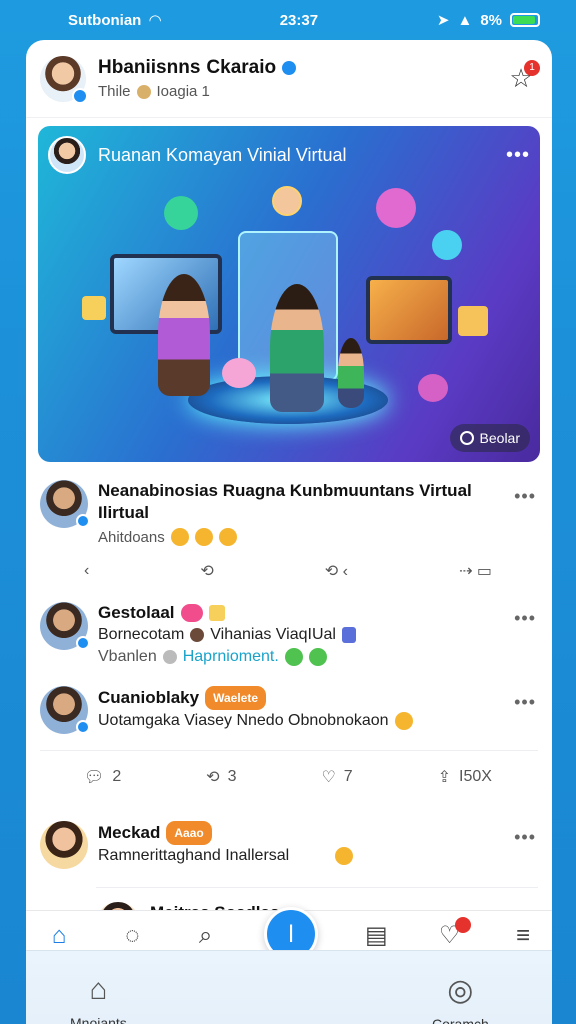 This screenshot has height=1024, width=576. What do you see at coordinates (194, 855) in the screenshot?
I see `post-text: Ramnerittaghand Inallersal` at bounding box center [194, 855].